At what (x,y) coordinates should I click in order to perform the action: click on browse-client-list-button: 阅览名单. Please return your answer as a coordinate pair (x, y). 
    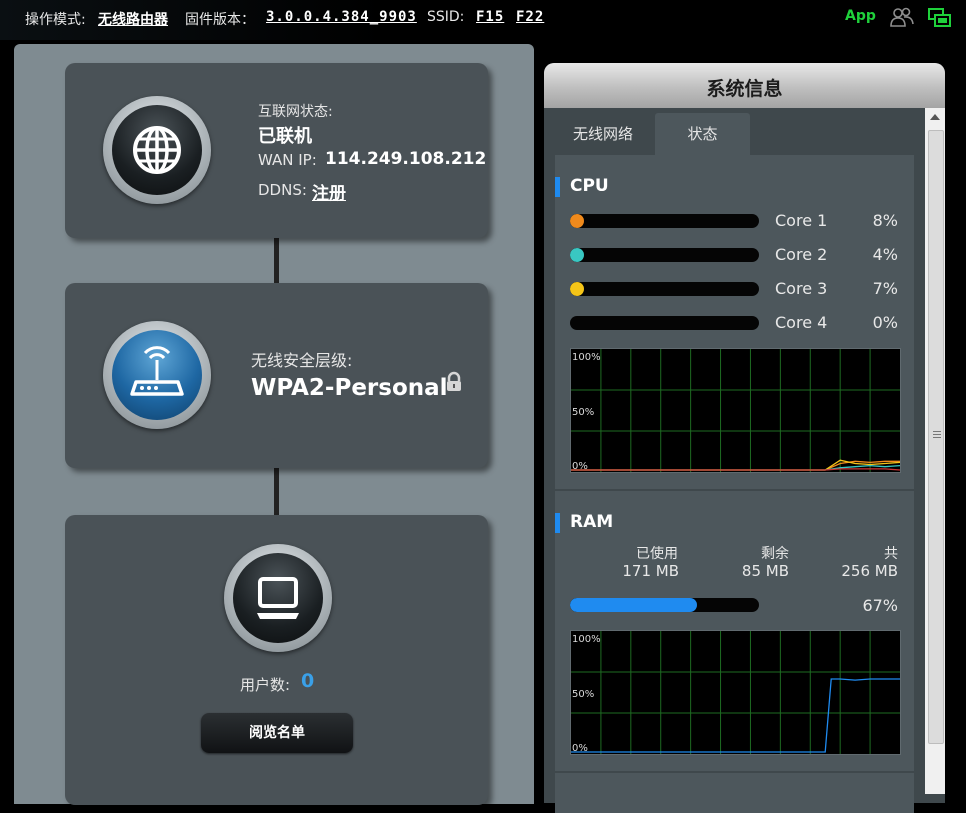
    Looking at the image, I should click on (277, 733).